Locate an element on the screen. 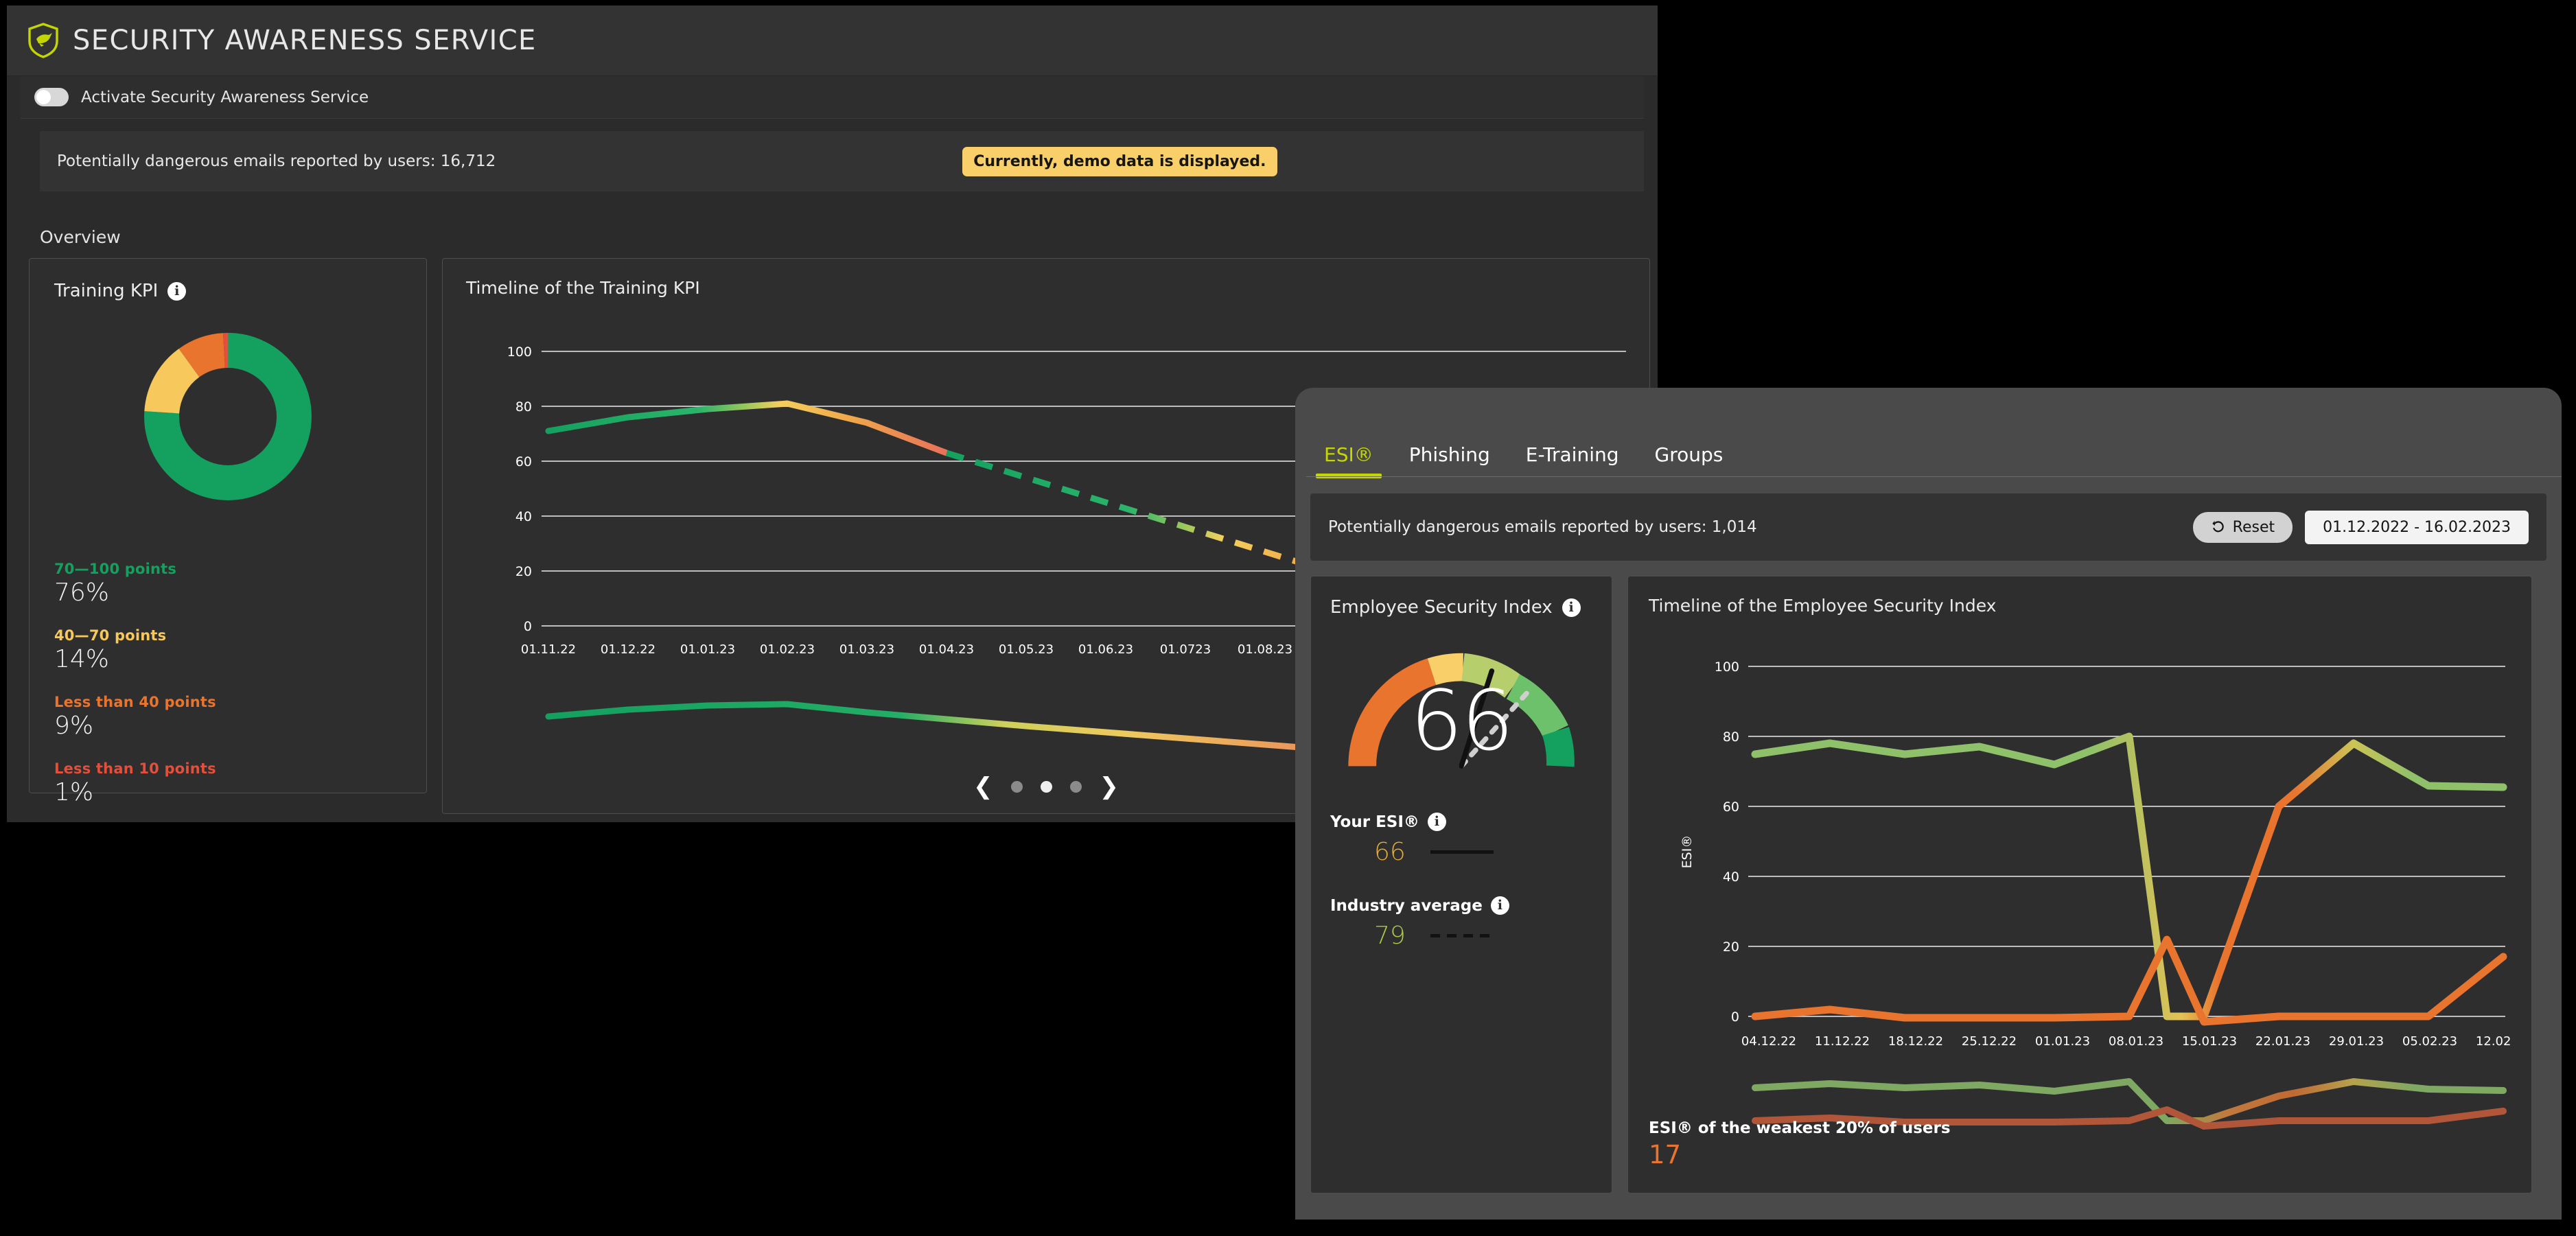  legend-label: Less than 10 points is located at coordinates (135, 768).